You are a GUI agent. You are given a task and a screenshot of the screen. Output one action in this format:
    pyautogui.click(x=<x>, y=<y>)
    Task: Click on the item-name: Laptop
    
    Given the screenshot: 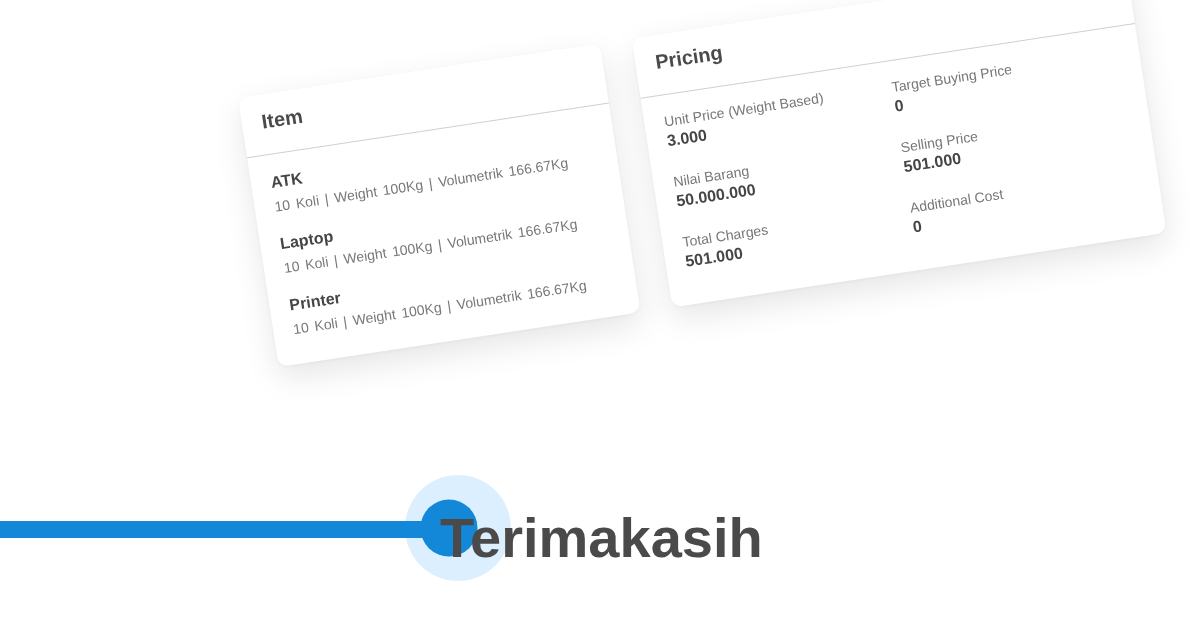 What is the action you would take?
    pyautogui.click(x=306, y=240)
    